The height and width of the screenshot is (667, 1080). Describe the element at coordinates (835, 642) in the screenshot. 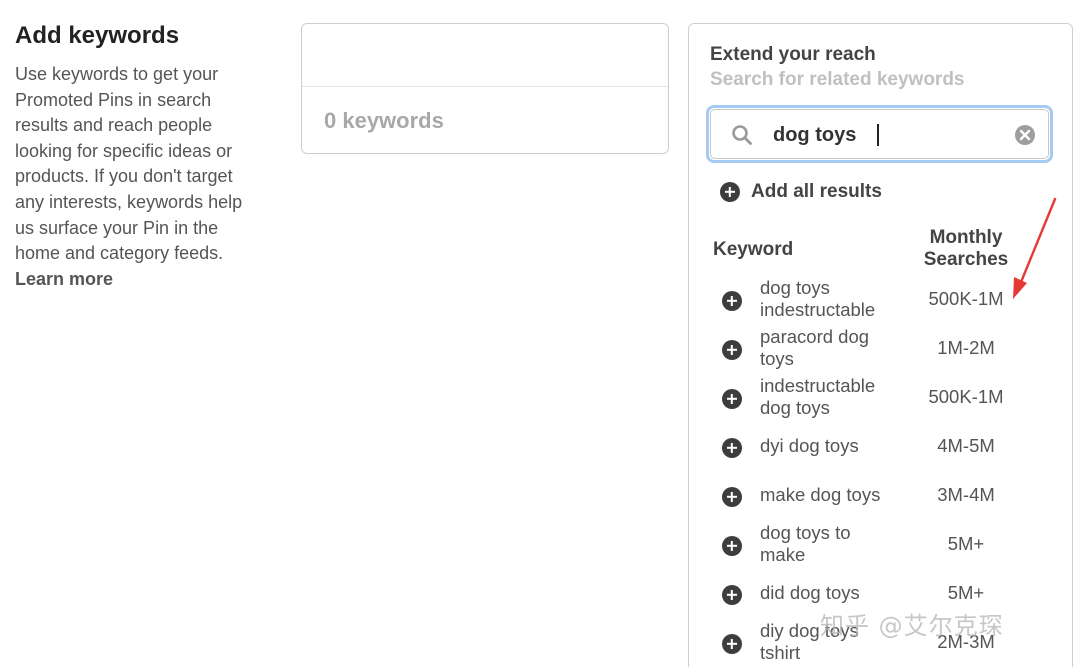

I see `result-keyword: diy dog toys tshirt` at that location.